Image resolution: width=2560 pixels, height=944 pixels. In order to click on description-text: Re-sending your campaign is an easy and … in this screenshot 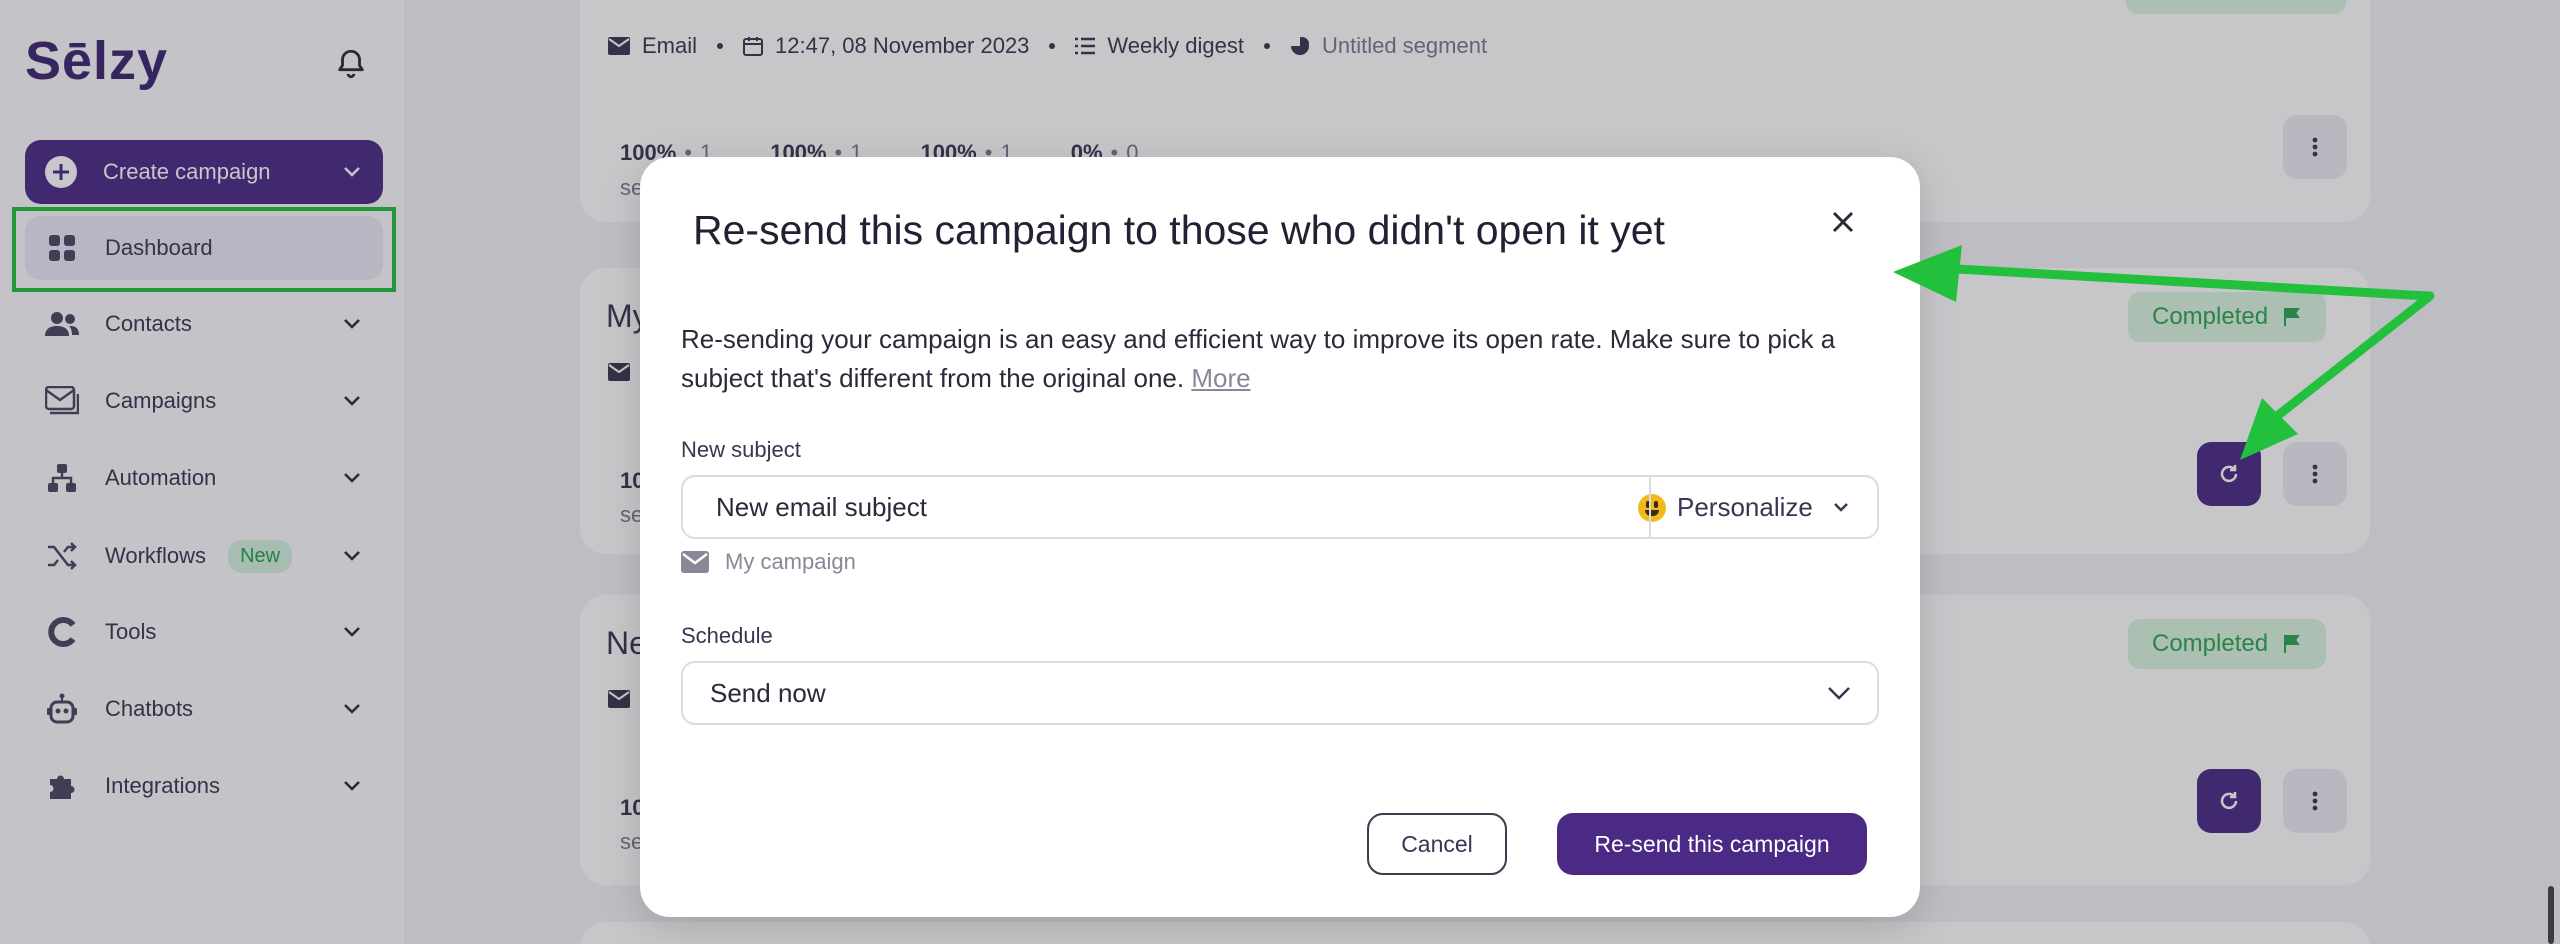, I will do `click(1258, 358)`.